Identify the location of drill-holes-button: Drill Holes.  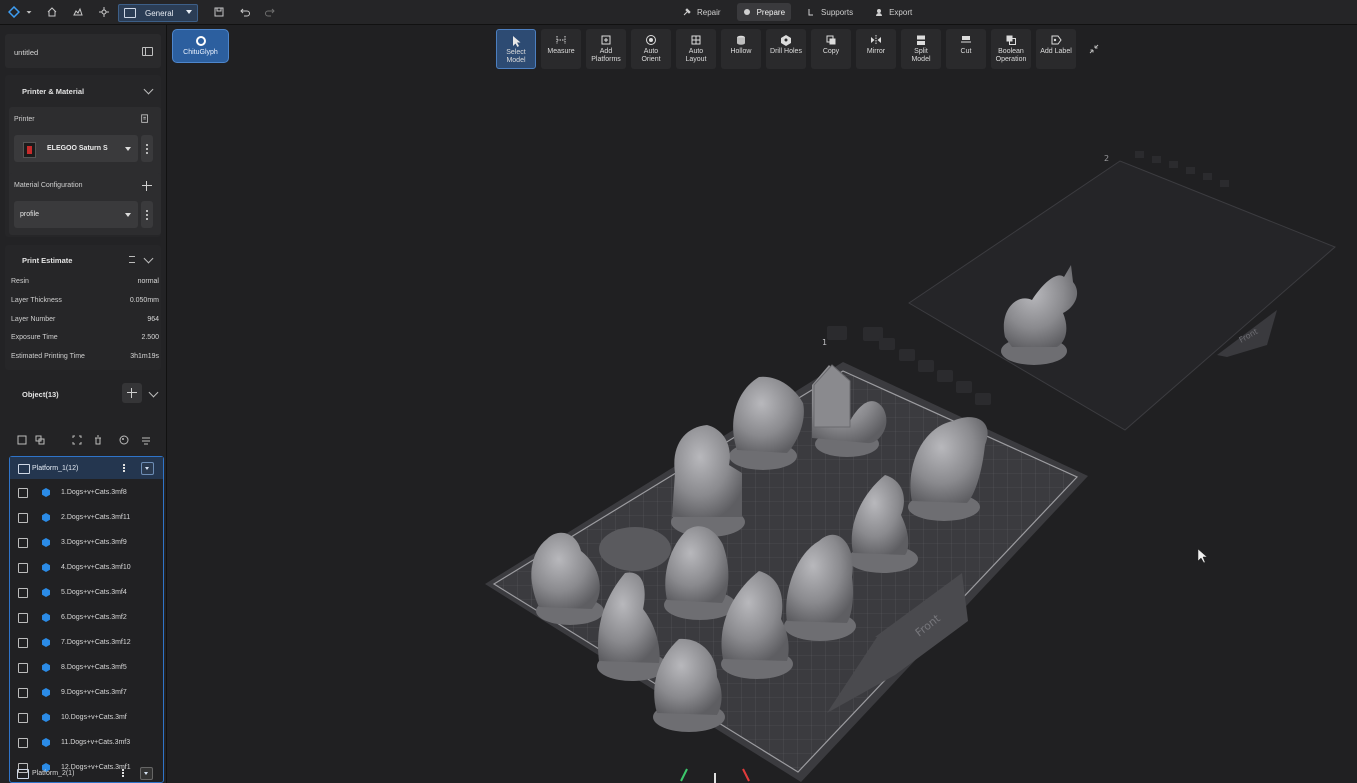
(786, 49).